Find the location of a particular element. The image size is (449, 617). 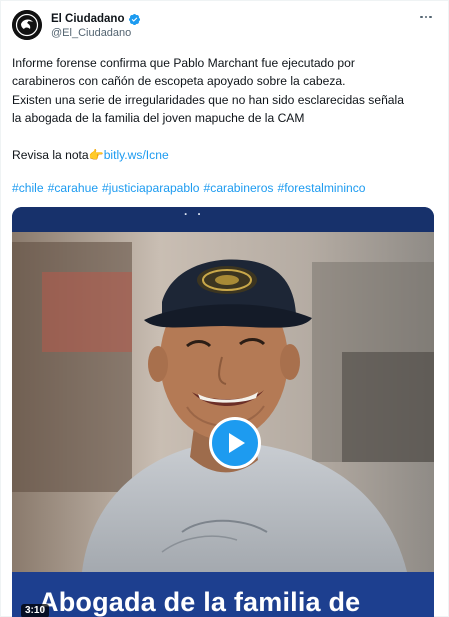

author-name-row: El Ciudadano is located at coordinates (96, 19).